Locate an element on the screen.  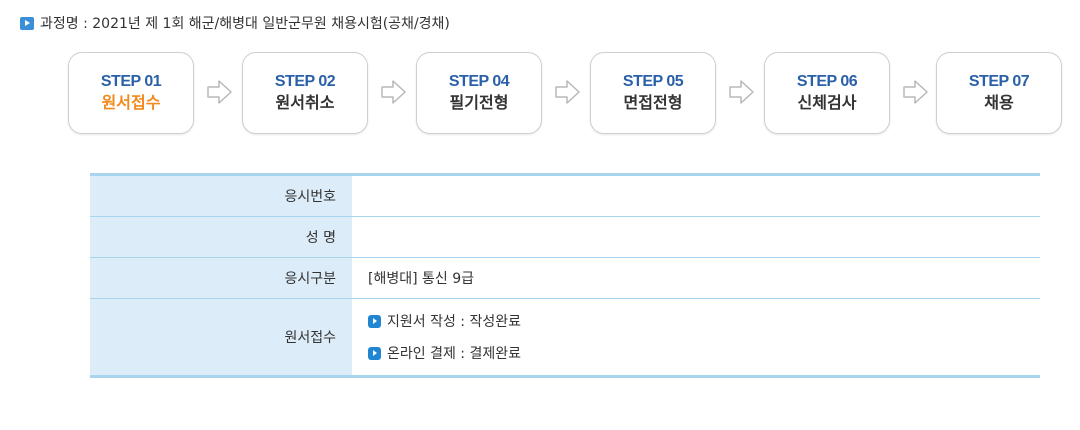
status-line: 온라인 결제 : 결제완료 is located at coordinates (704, 353).